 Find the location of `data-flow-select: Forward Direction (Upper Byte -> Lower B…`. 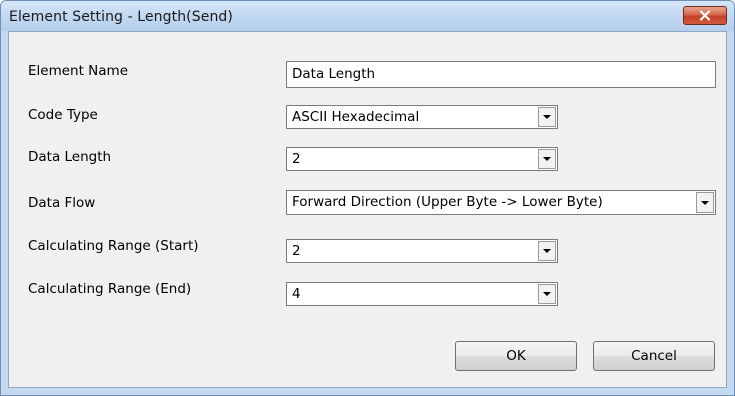

data-flow-select: Forward Direction (Upper Byte -> Lower B… is located at coordinates (501, 202).